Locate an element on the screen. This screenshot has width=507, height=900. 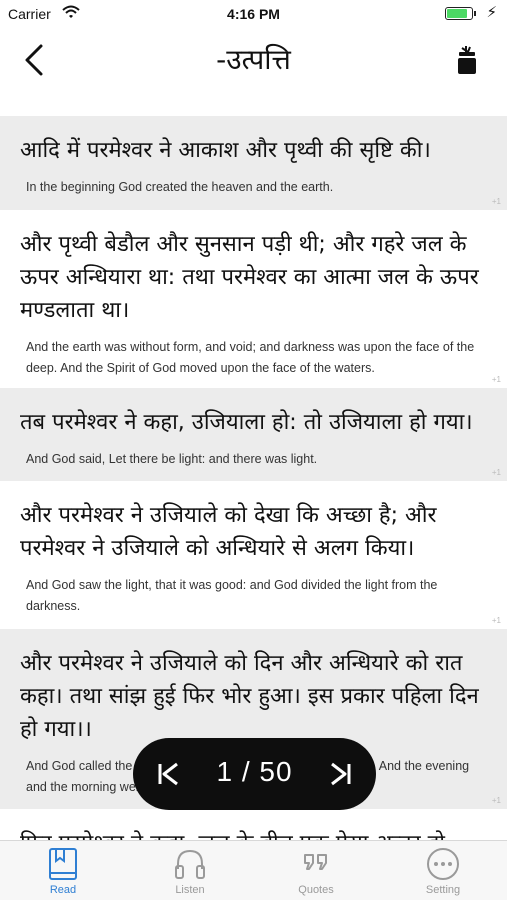
tab-label: Setting is located at coordinates (443, 890).